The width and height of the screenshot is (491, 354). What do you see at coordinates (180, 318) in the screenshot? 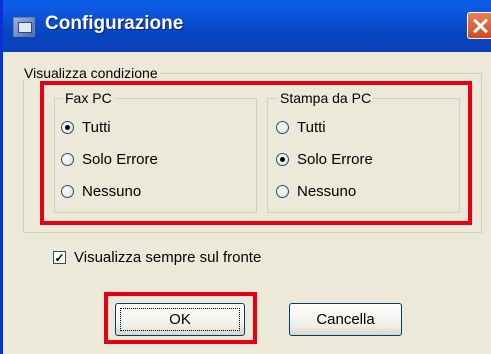
I see `ok-highlight-box` at bounding box center [180, 318].